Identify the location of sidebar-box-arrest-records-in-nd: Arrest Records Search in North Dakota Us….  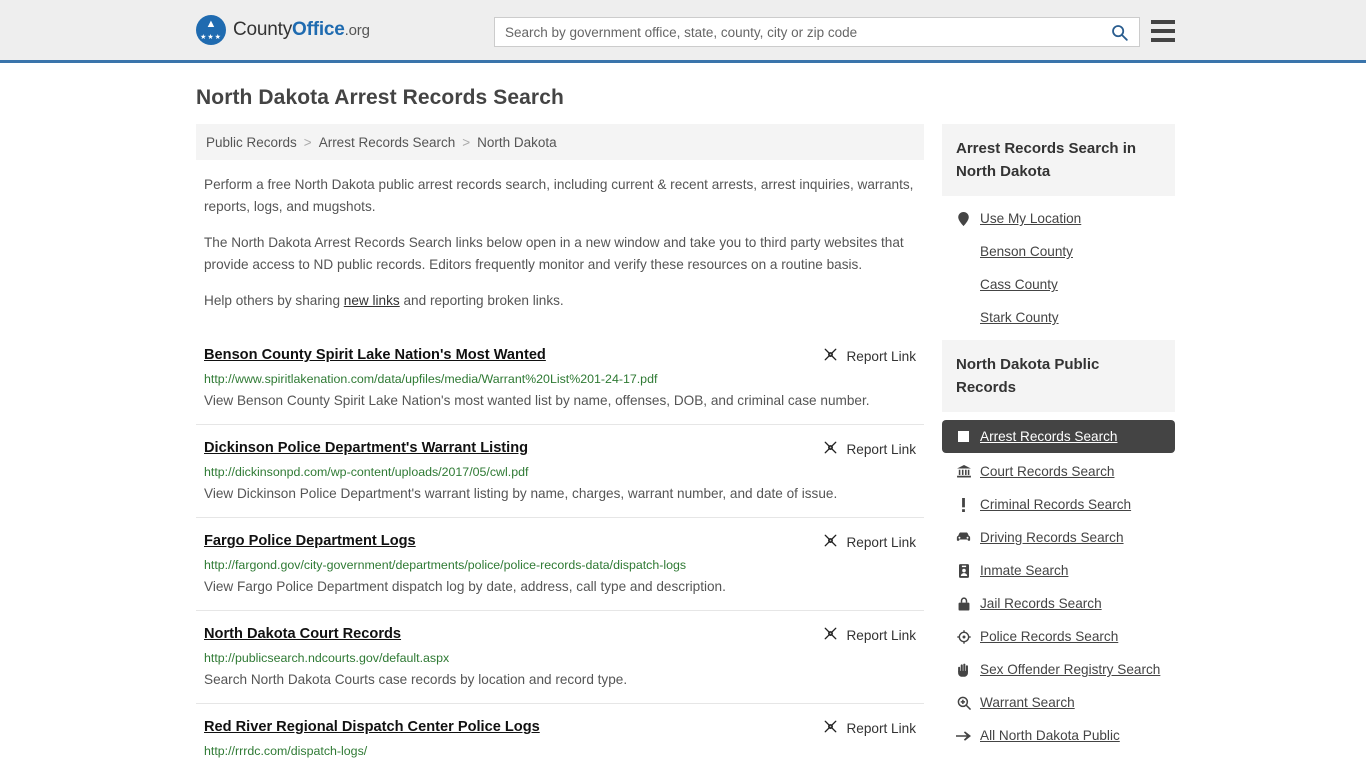
(1058, 229).